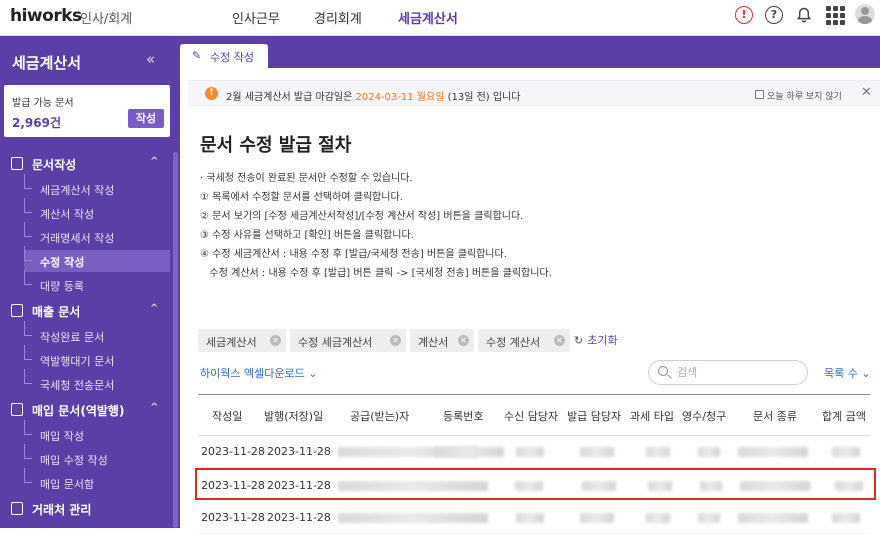  I want to click on column-header: 수신 담당자, so click(531, 416).